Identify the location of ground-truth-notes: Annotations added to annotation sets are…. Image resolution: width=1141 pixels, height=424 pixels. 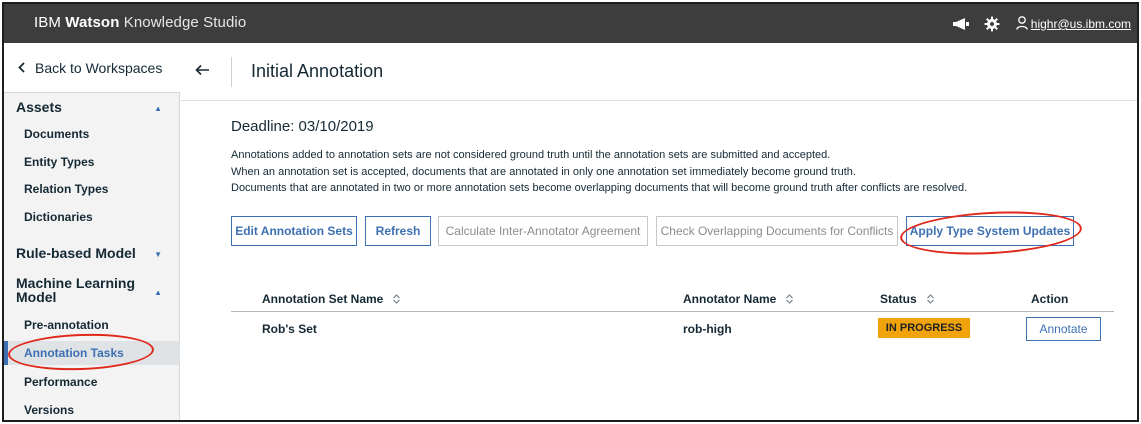
(599, 172).